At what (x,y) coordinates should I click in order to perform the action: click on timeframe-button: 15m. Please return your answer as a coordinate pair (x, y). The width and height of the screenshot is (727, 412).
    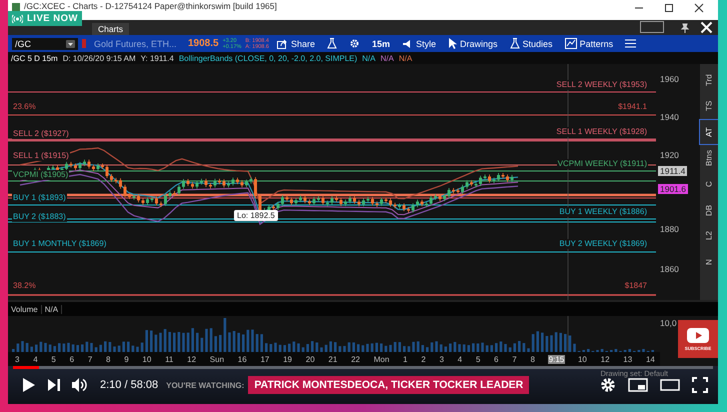
    Looking at the image, I should click on (381, 43).